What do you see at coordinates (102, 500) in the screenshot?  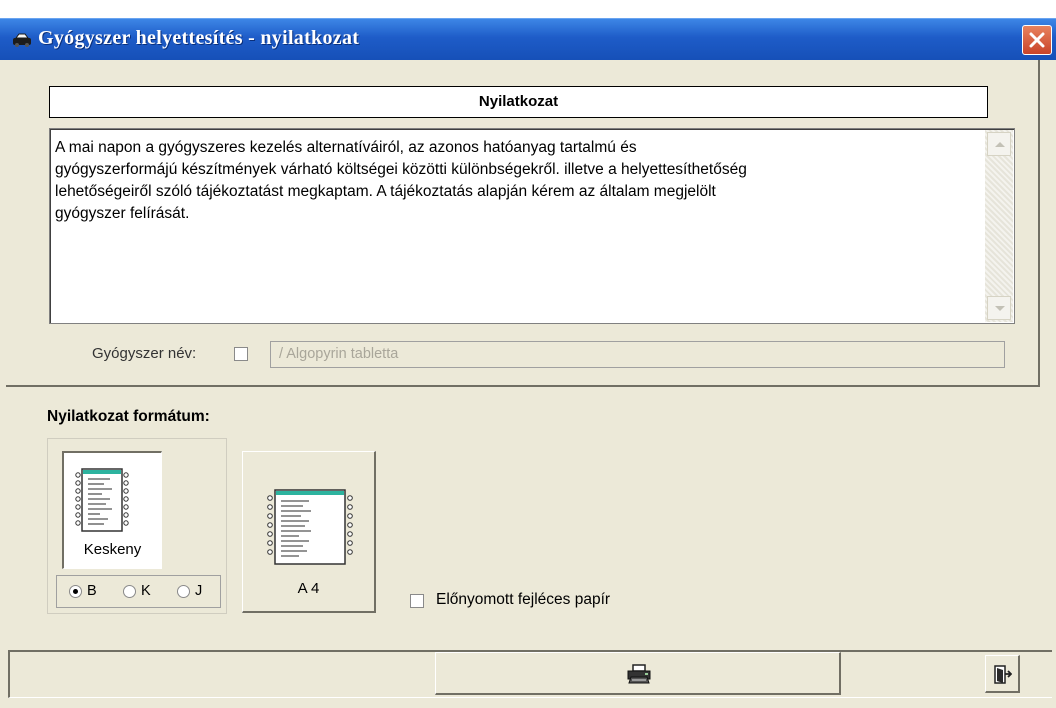 I see `narrow-document-icon` at bounding box center [102, 500].